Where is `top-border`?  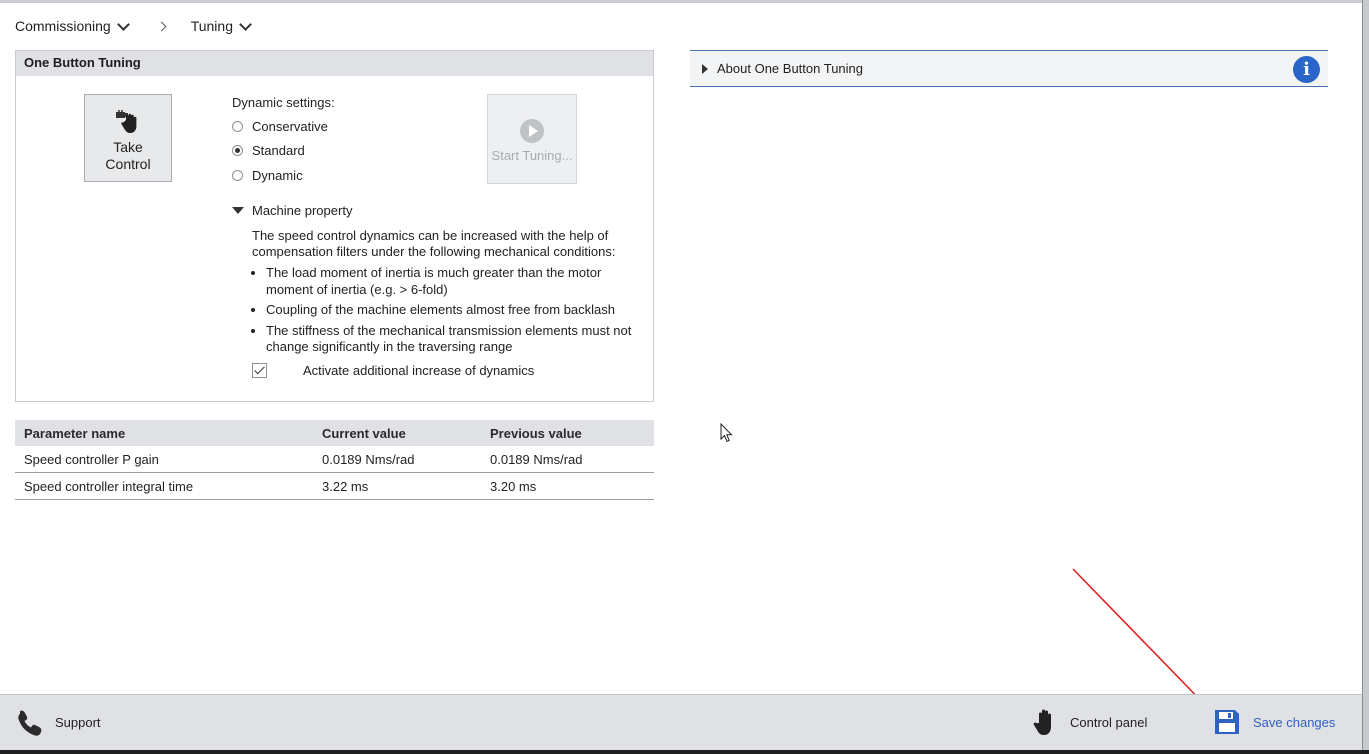
top-border is located at coordinates (684, 1).